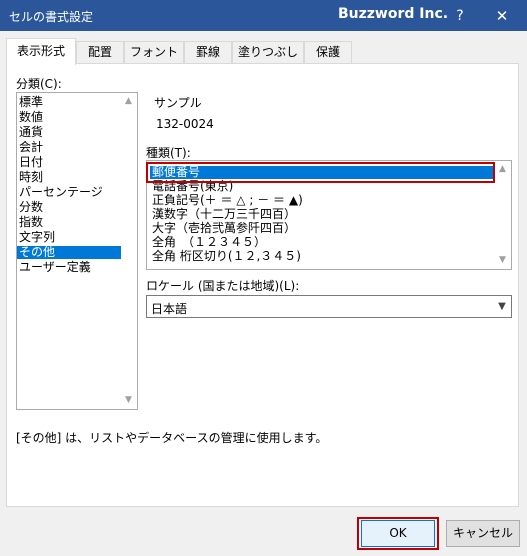 The image size is (527, 556). I want to click on category-item-number: 数値, so click(69, 117).